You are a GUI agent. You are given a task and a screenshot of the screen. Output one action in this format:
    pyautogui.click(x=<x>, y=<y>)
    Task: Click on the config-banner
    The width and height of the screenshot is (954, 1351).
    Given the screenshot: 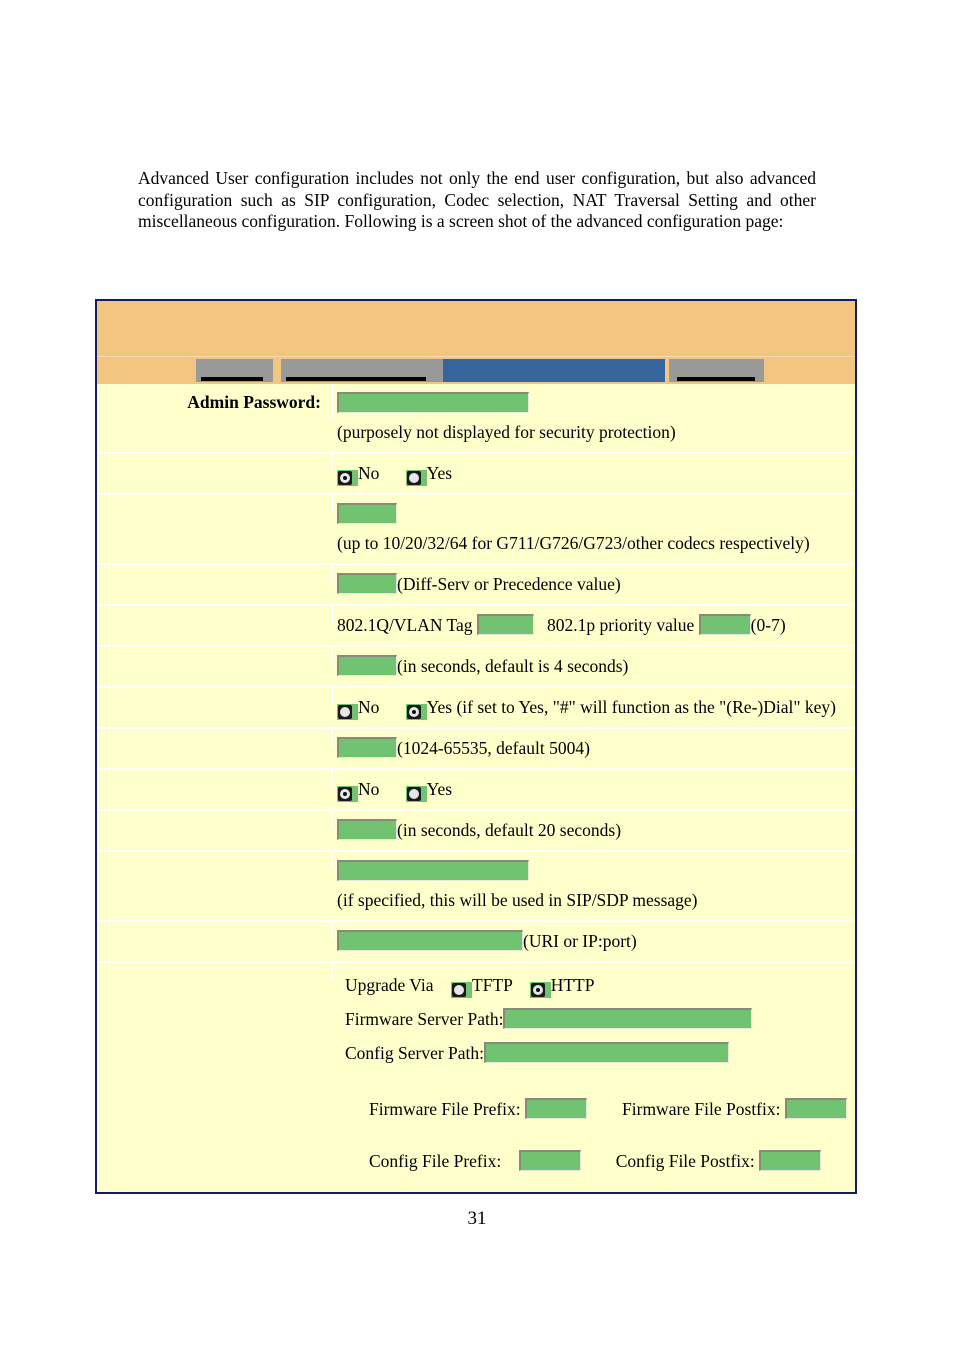 What is the action you would take?
    pyautogui.click(x=476, y=328)
    